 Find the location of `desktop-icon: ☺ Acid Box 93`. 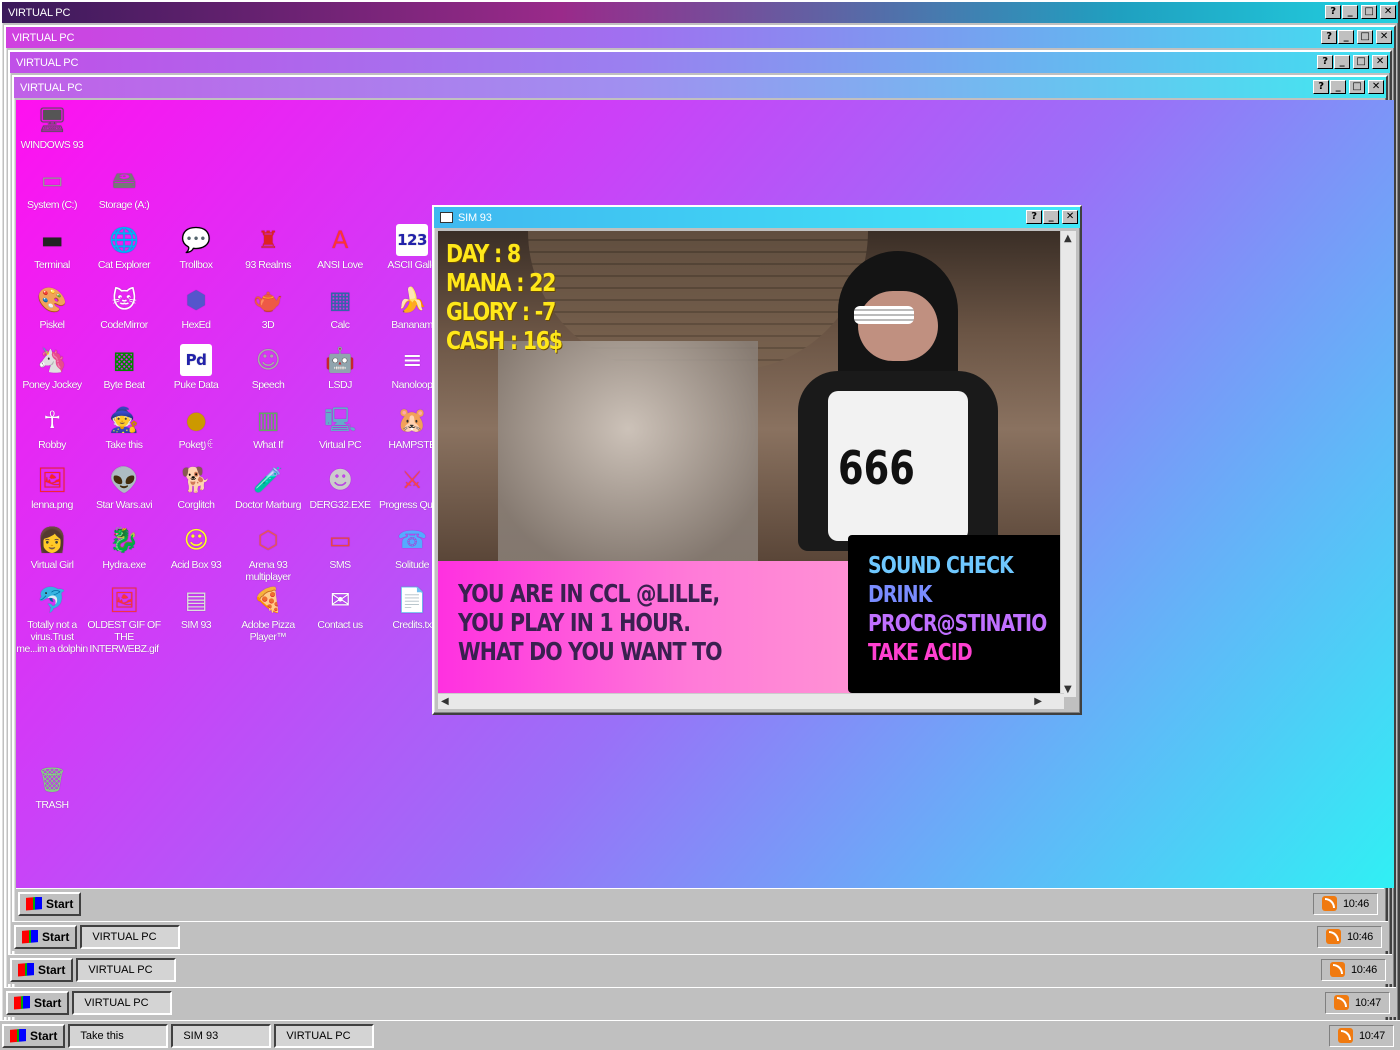

desktop-icon: ☺ Acid Box 93 is located at coordinates (196, 547).